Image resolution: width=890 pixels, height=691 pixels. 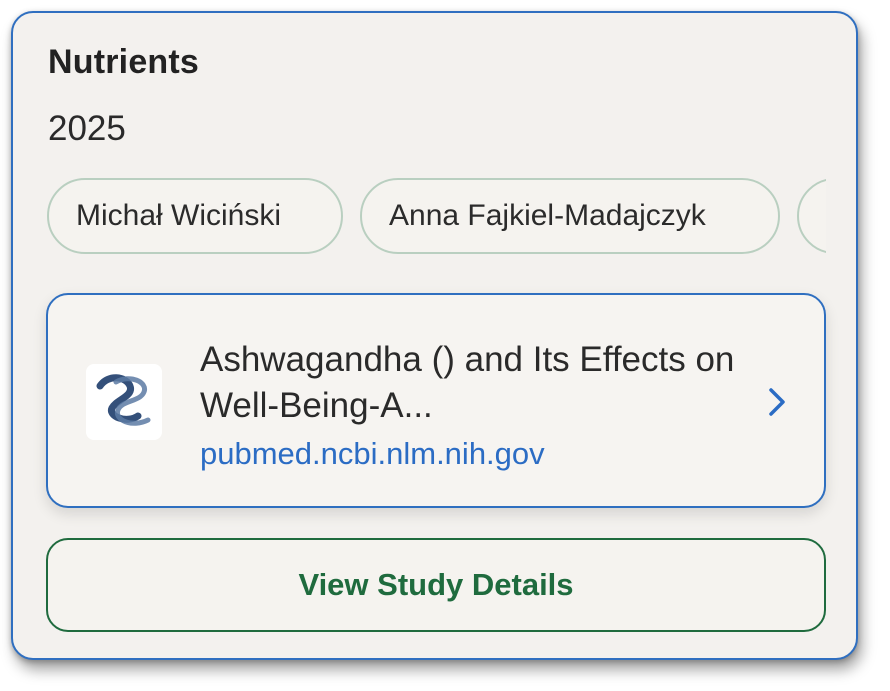 What do you see at coordinates (87, 128) in the screenshot?
I see `publication-year: 2025` at bounding box center [87, 128].